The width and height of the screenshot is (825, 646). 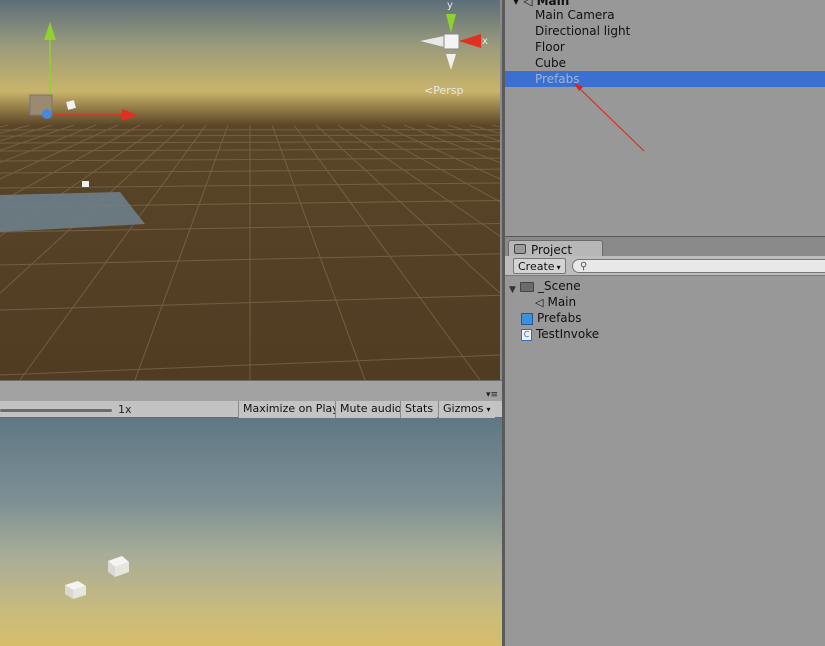 I want to click on project-item-prefabs: Prefabs, so click(x=551, y=318).